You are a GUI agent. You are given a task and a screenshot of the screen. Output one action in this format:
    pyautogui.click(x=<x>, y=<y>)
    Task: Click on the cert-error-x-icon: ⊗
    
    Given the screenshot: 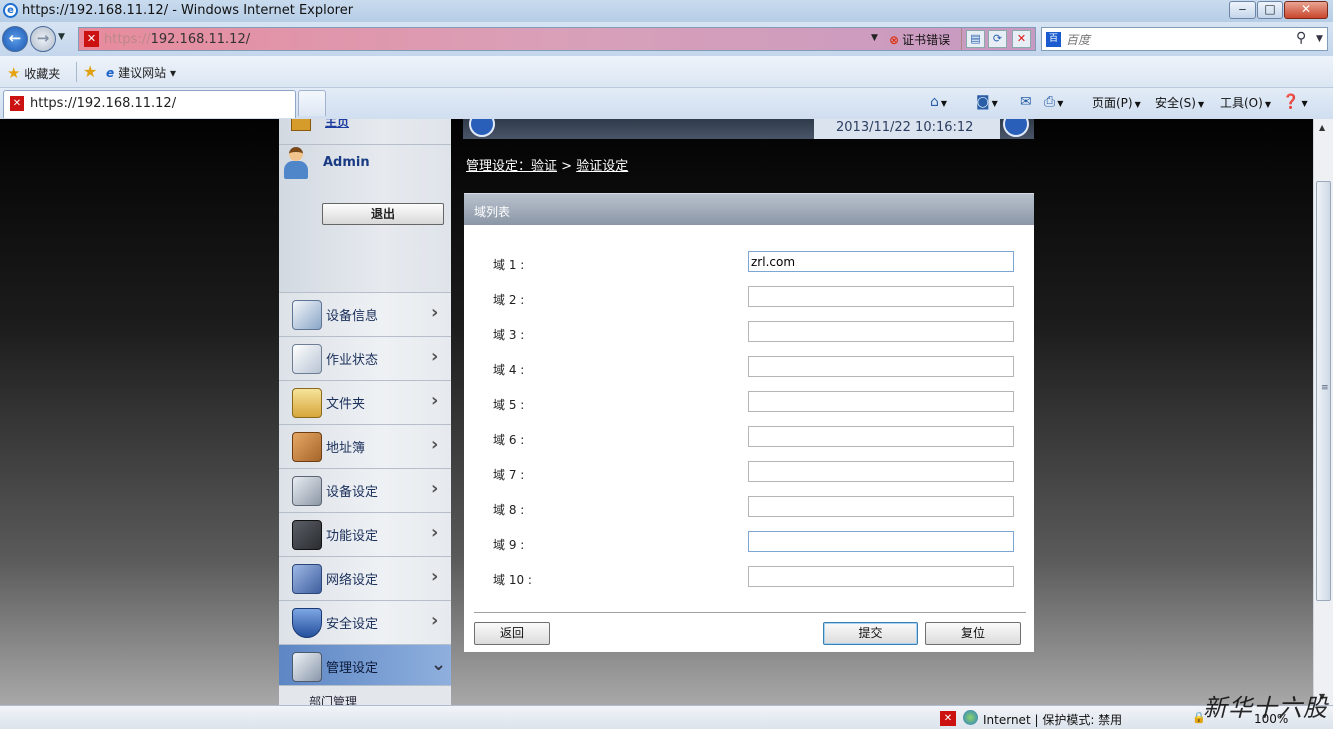 What is the action you would take?
    pyautogui.click(x=894, y=40)
    